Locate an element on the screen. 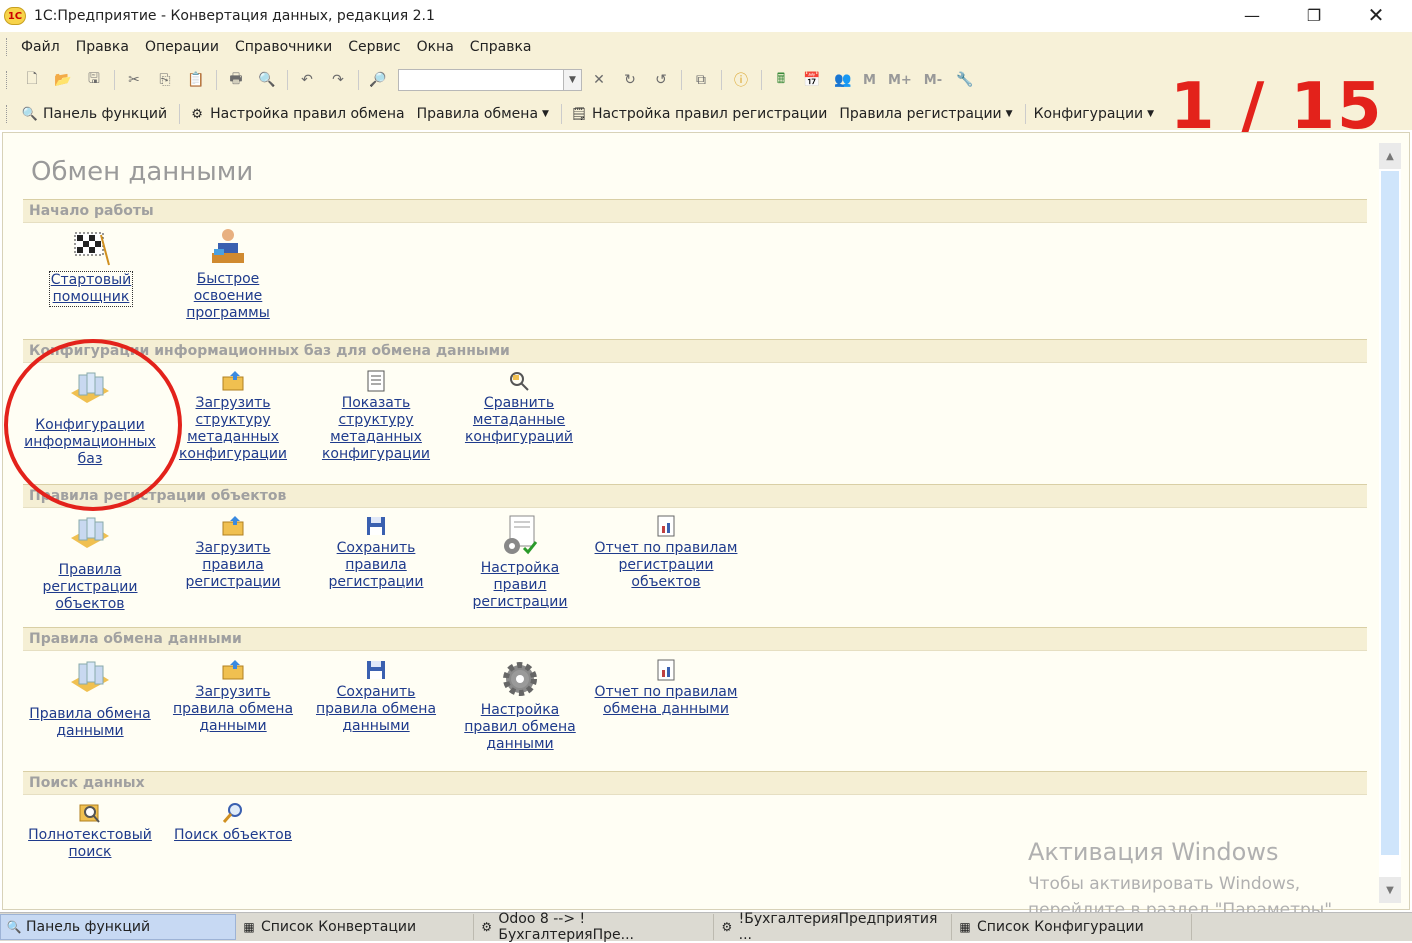 The height and width of the screenshot is (943, 1412). settings-gear-icon: ⚙ is located at coordinates (727, 927).